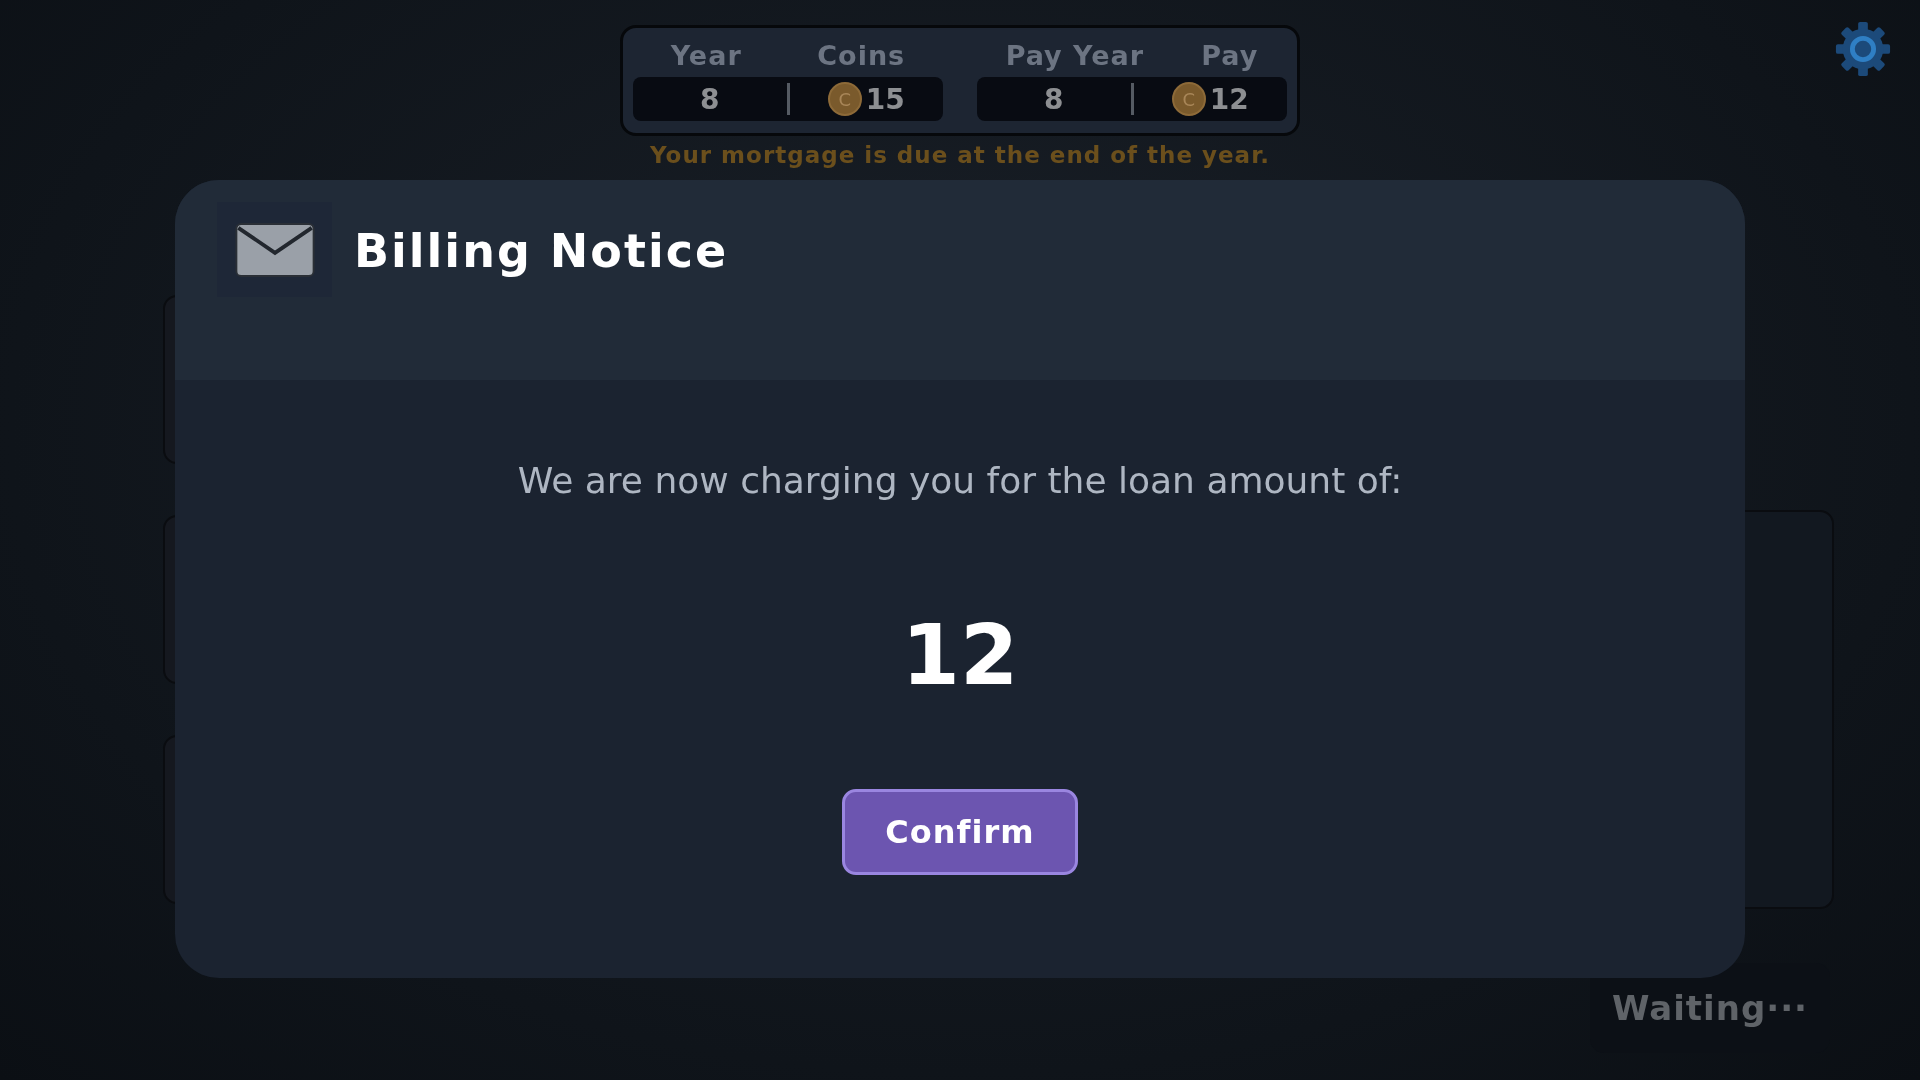 This screenshot has width=1920, height=1080. Describe the element at coordinates (274, 249) in the screenshot. I see `envelope-icon` at that location.